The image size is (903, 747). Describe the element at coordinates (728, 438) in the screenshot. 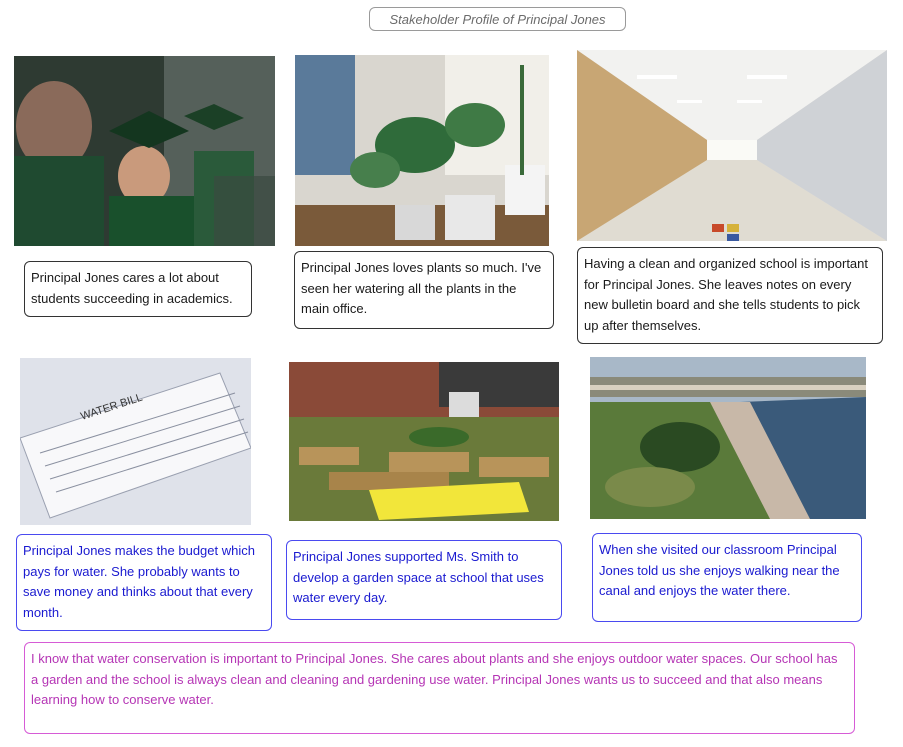

I see `canal-waterfront-photo` at that location.